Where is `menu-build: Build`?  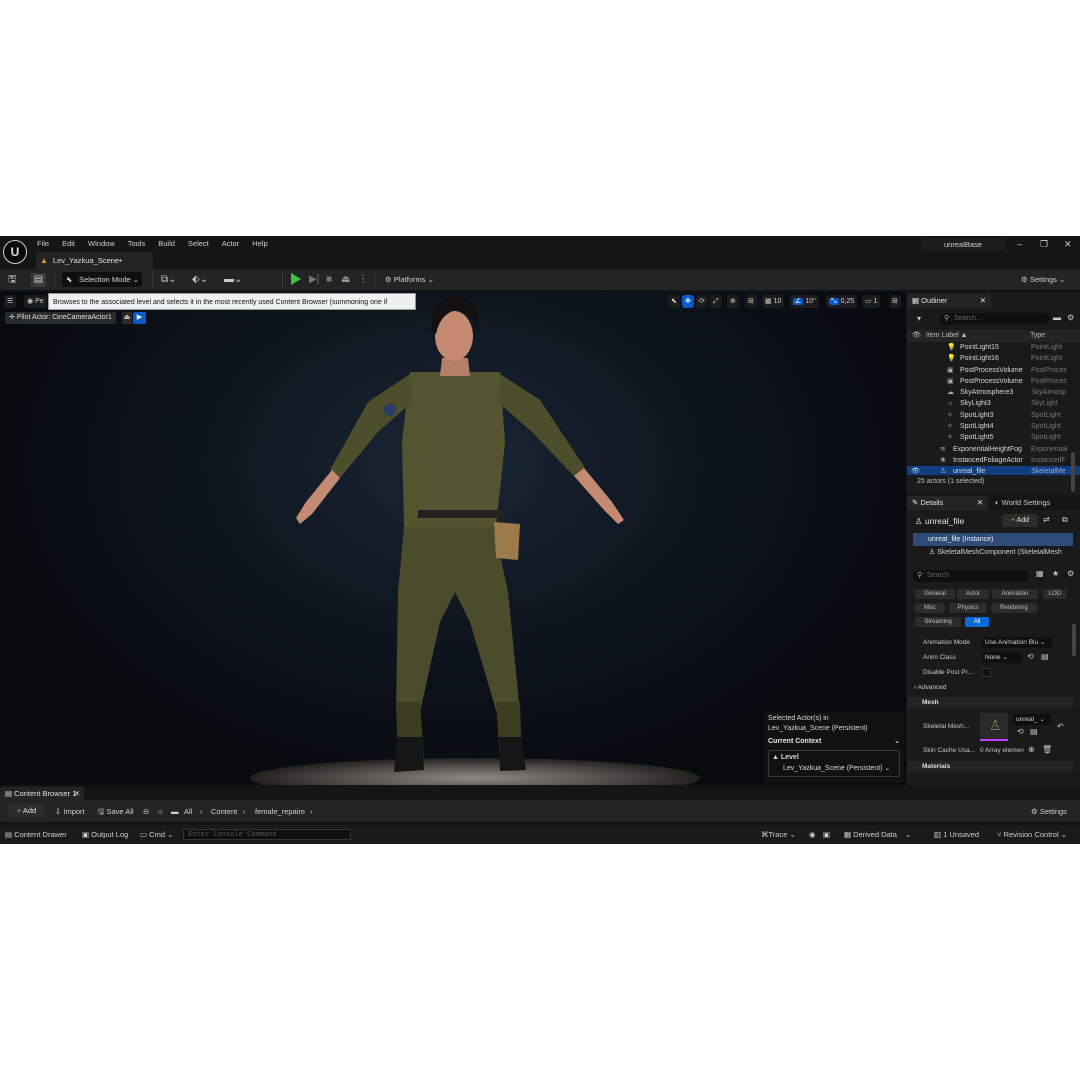
menu-build: Build is located at coordinates (166, 244).